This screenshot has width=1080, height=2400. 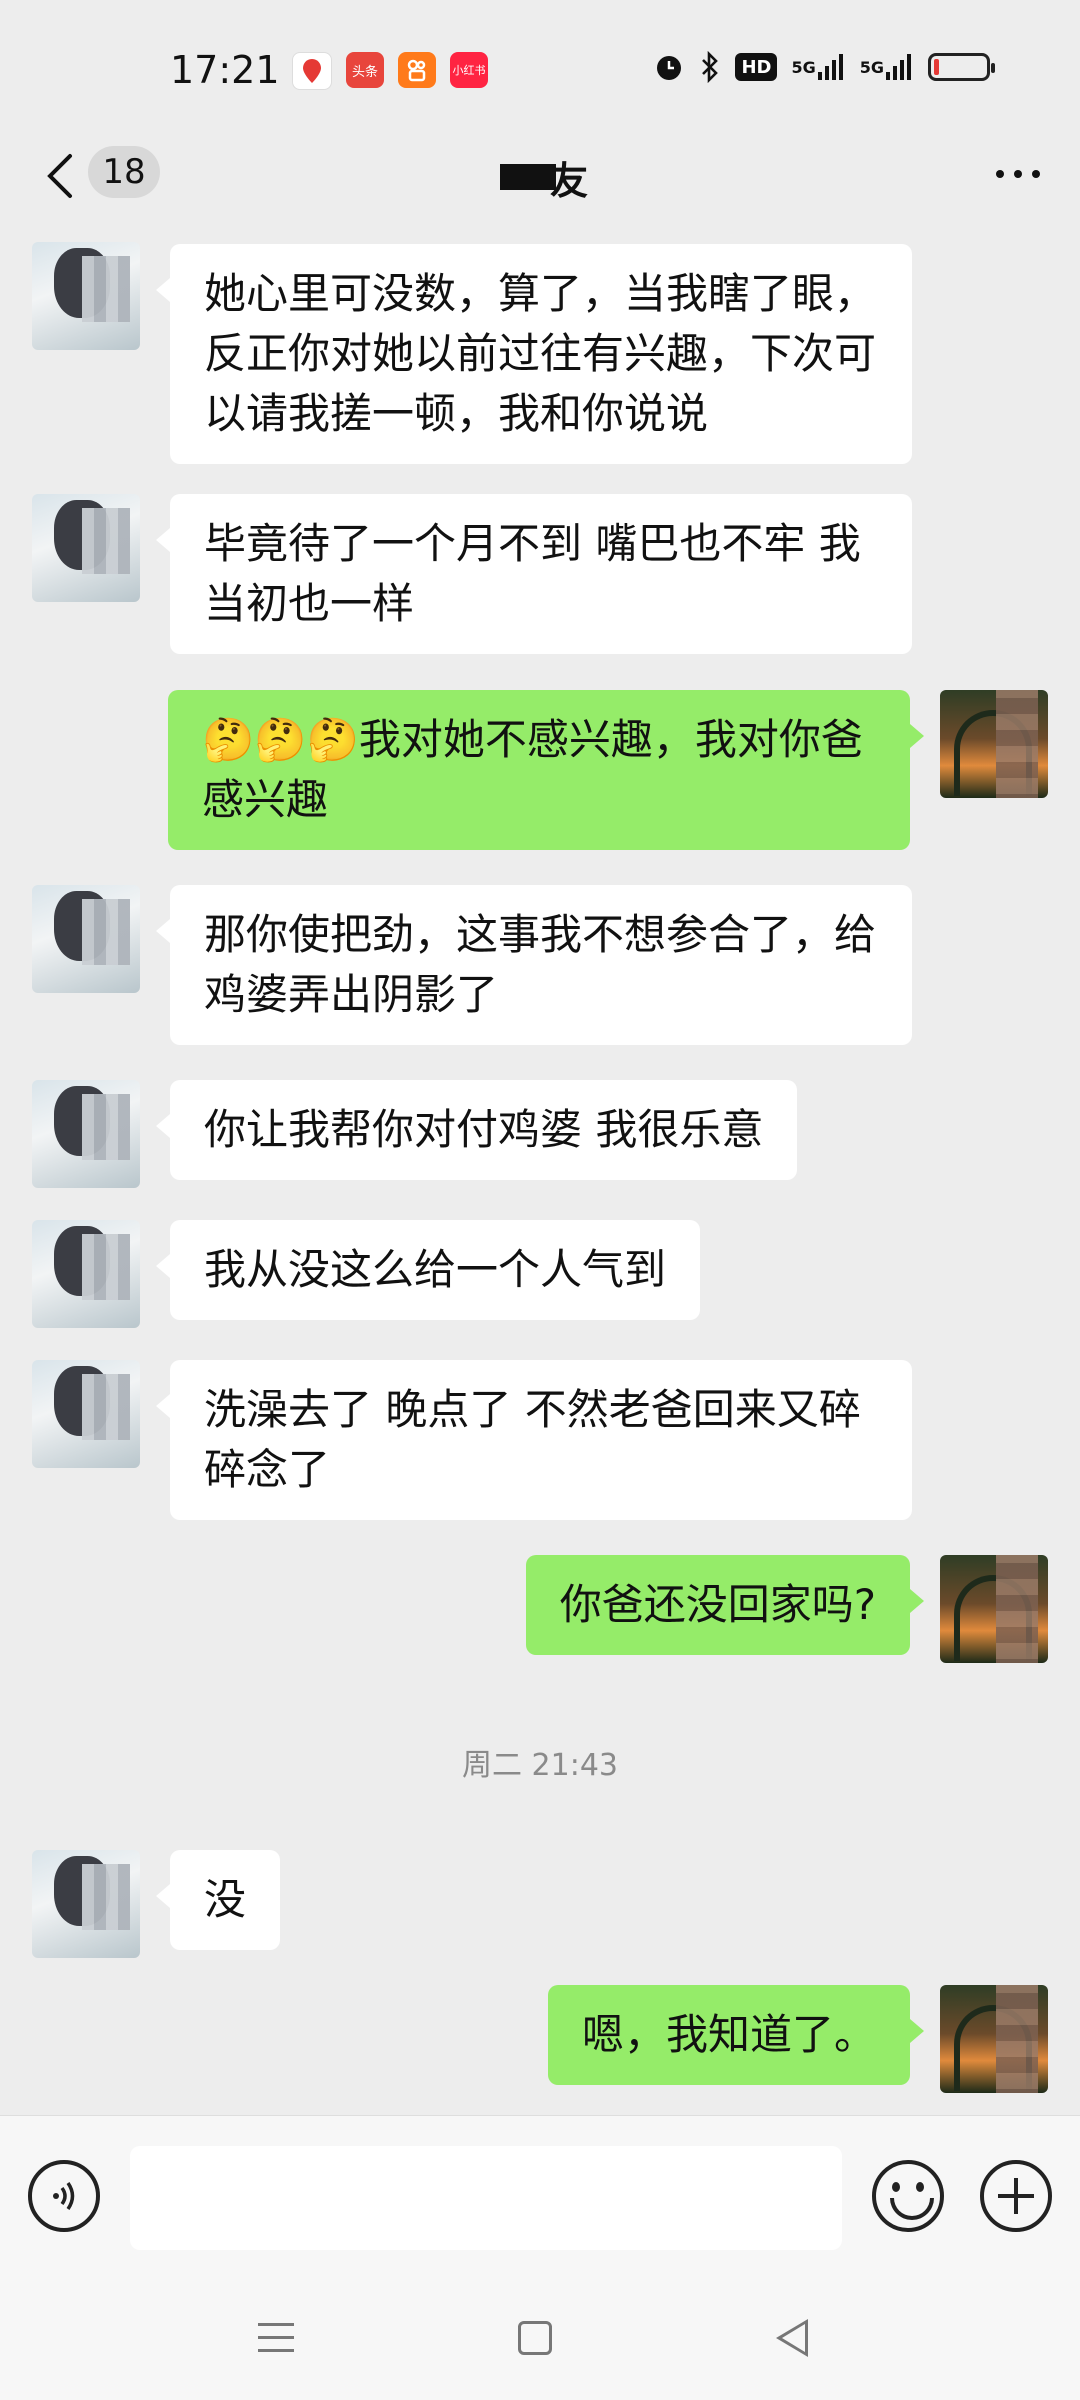 What do you see at coordinates (540, 1765) in the screenshot?
I see `message-timestamp: 周二 21:43` at bounding box center [540, 1765].